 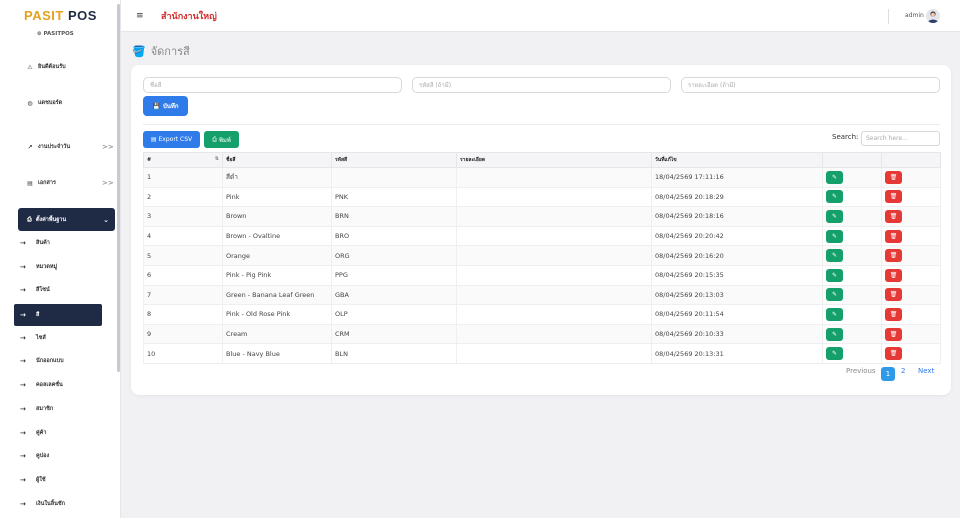 What do you see at coordinates (165, 106) in the screenshot?
I see `save-button: 💾 บันทึก` at bounding box center [165, 106].